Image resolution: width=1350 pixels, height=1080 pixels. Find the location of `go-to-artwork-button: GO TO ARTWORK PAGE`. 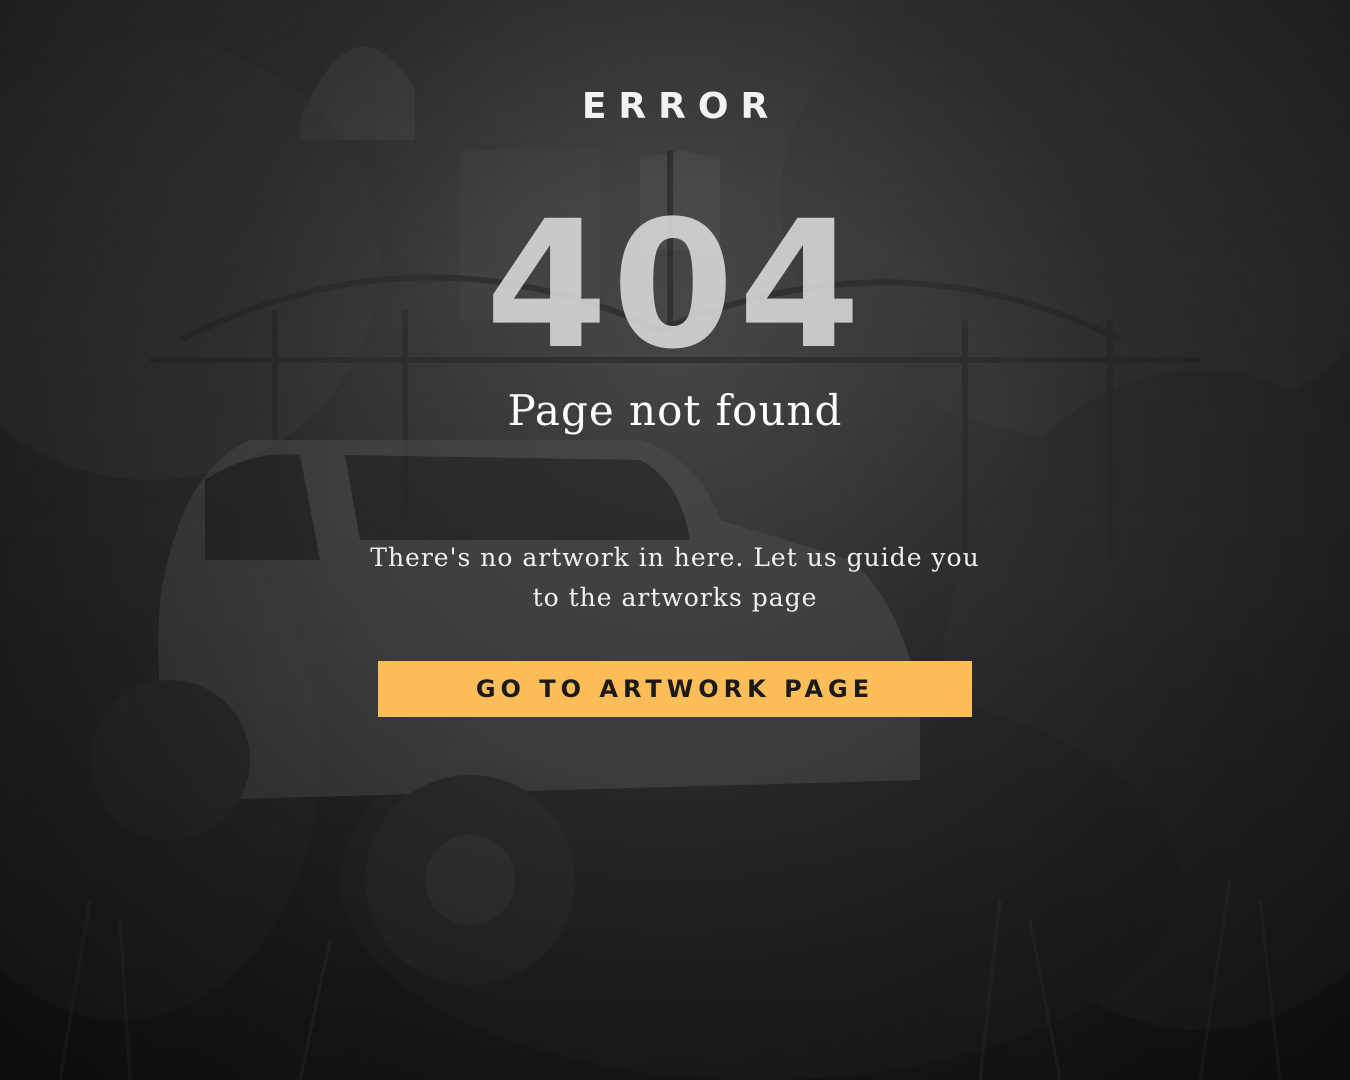

go-to-artwork-button: GO TO ARTWORK PAGE is located at coordinates (675, 689).